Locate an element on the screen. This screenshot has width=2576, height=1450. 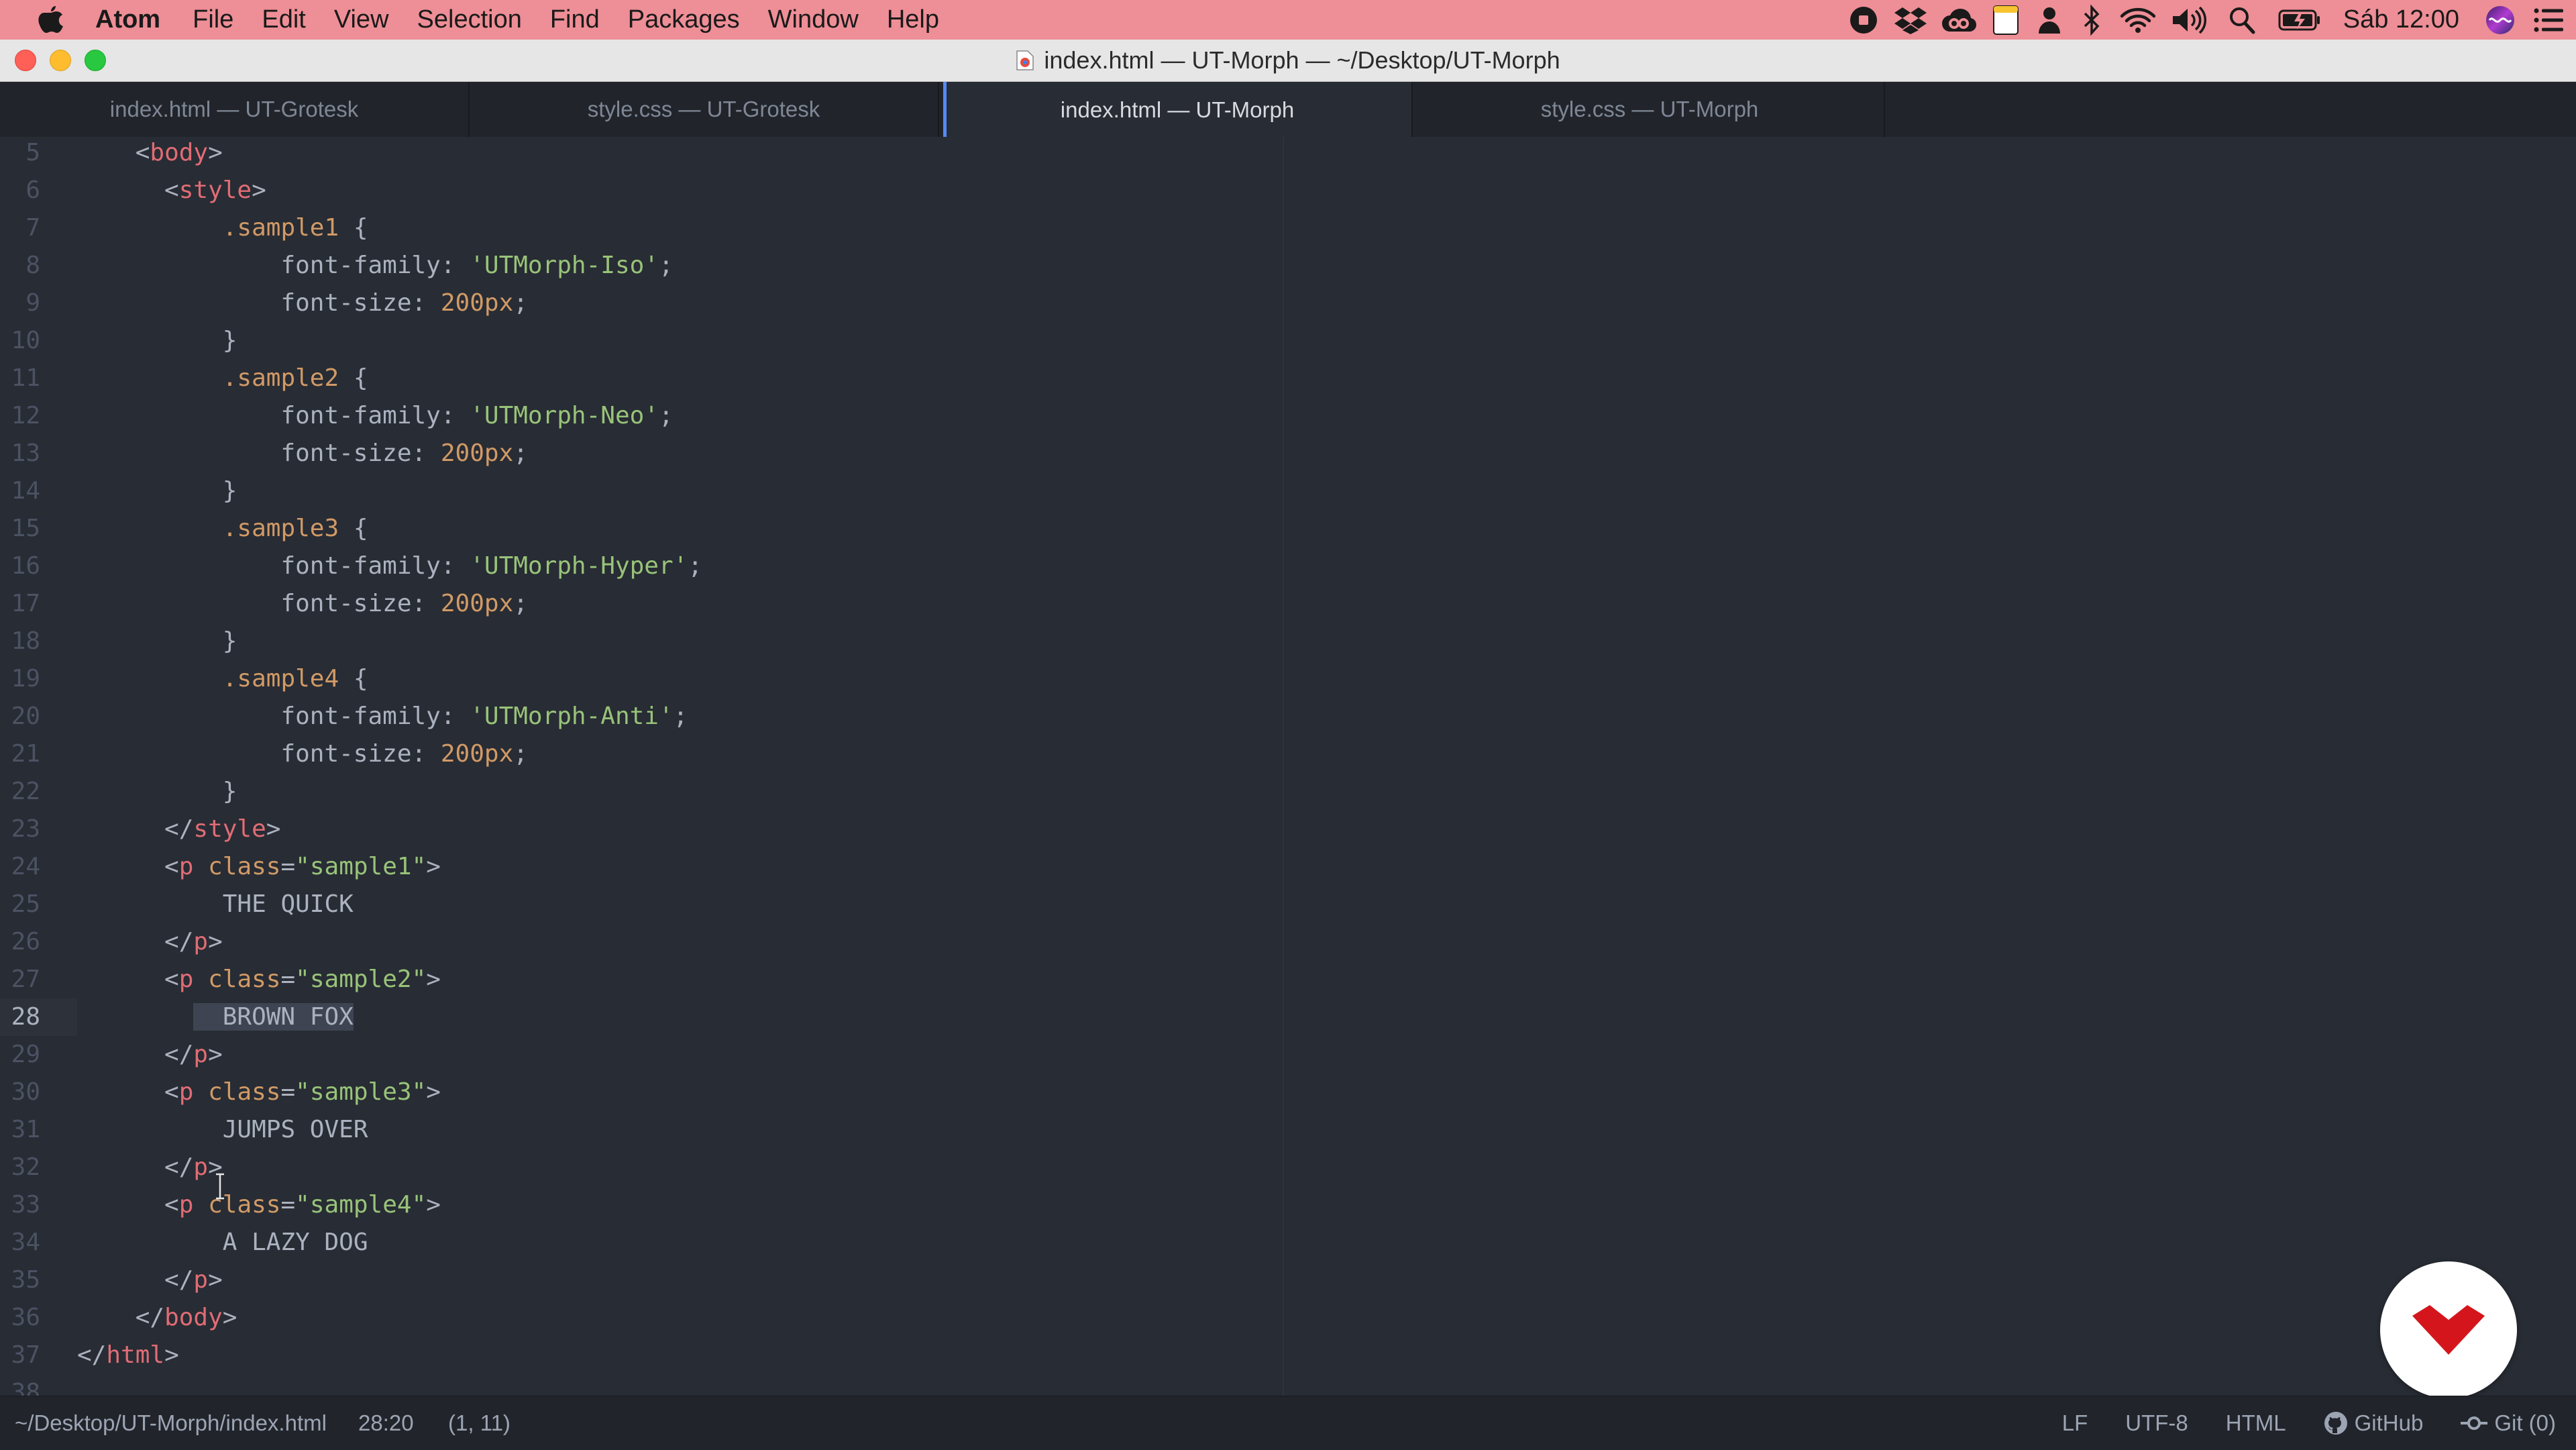
code-line: 9 font-size: 200px; is located at coordinates (1288, 303).